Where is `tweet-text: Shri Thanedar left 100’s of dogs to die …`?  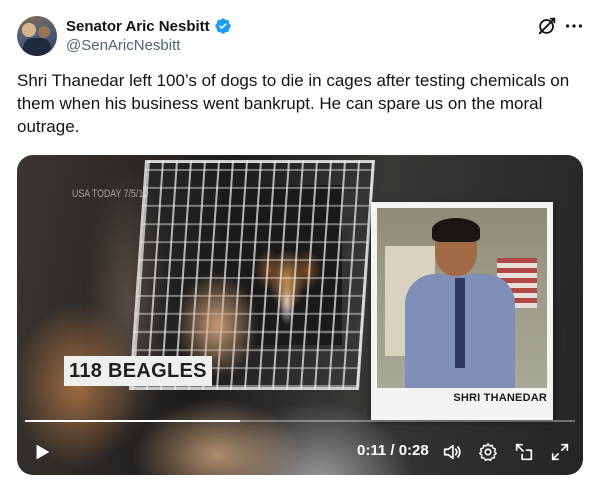
tweet-text: Shri Thanedar left 100’s of dogs to die … is located at coordinates (293, 103).